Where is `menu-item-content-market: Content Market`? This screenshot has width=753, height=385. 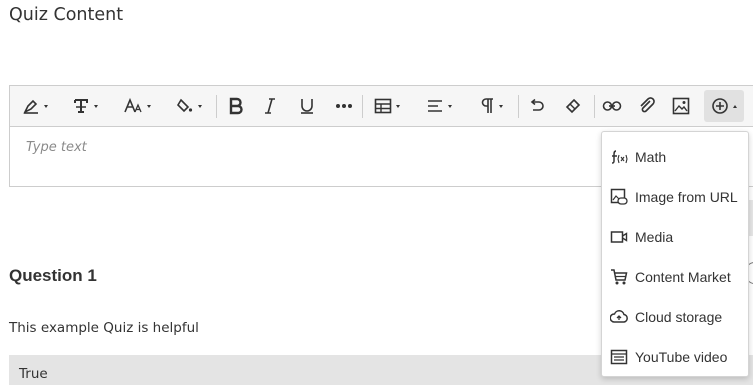
menu-item-content-market: Content Market is located at coordinates (675, 277).